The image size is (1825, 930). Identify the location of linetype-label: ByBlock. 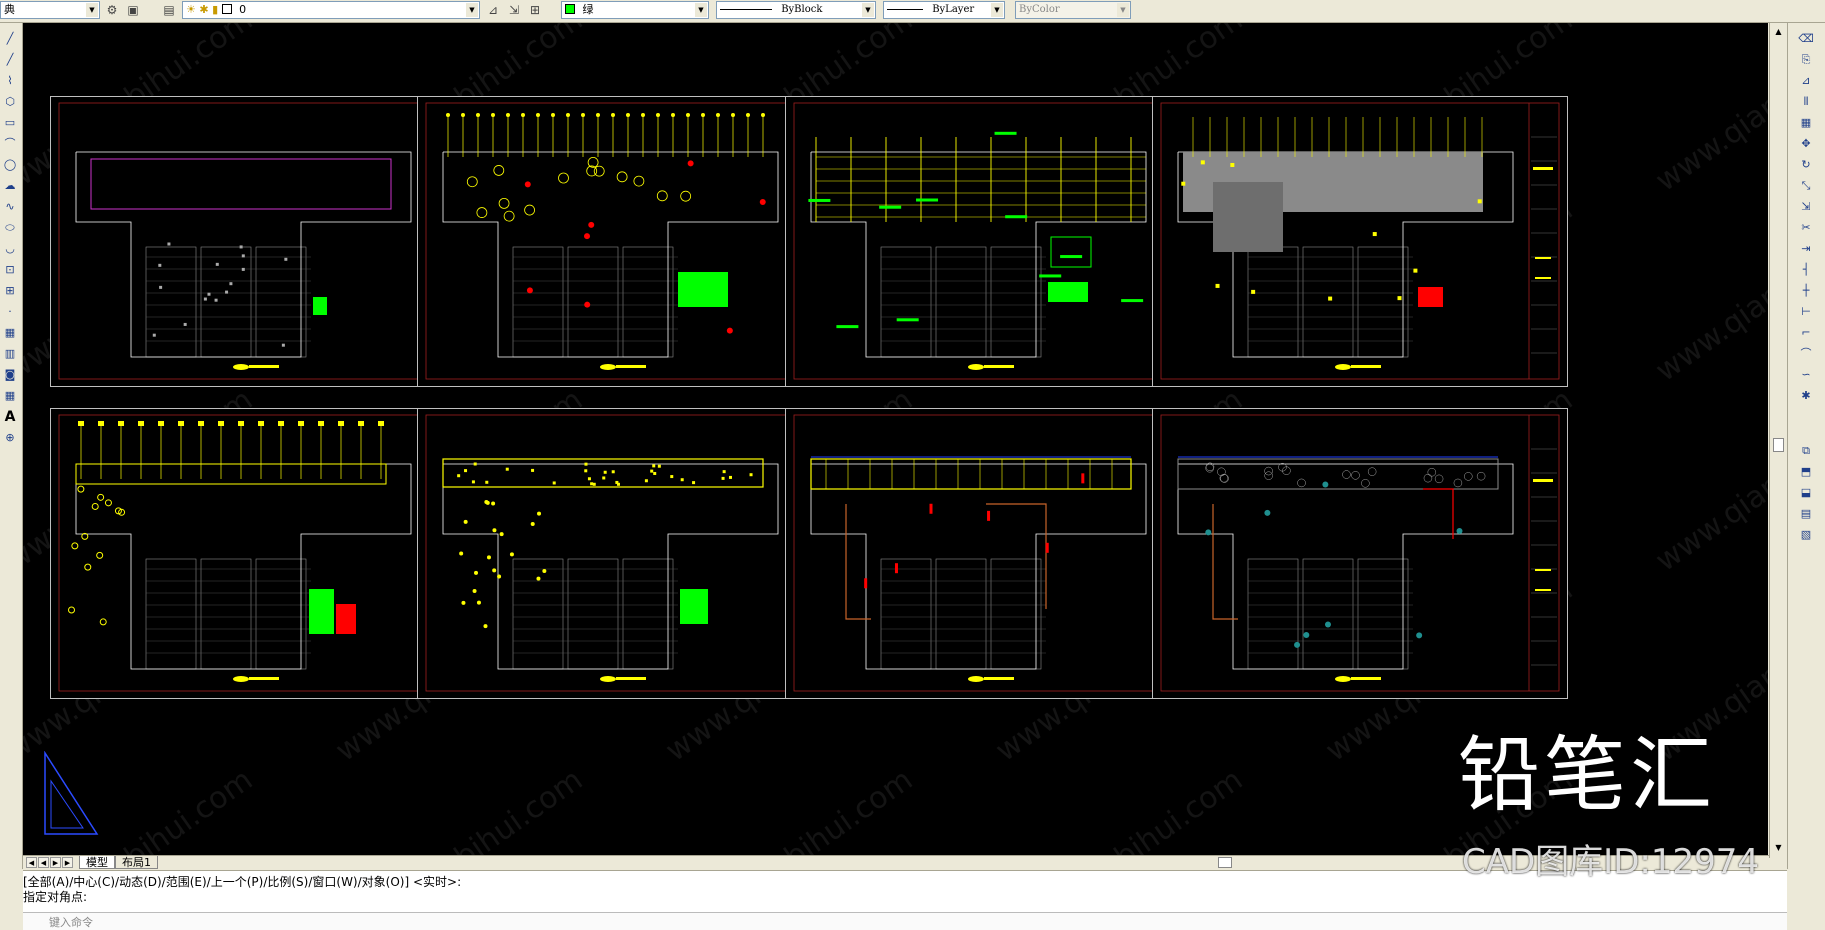
(802, 9).